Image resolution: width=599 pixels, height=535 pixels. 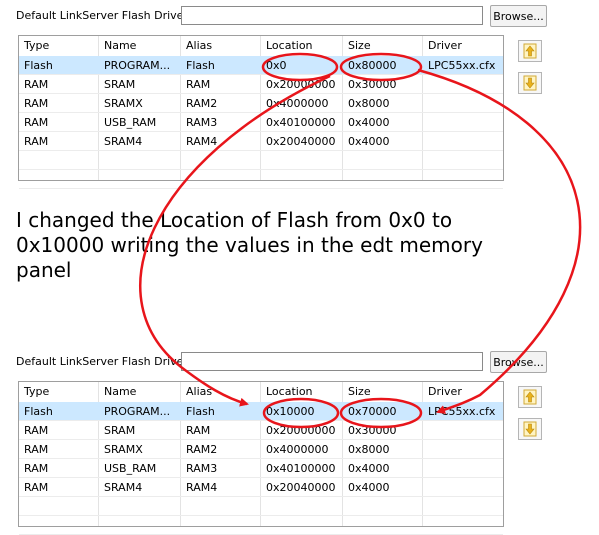 I want to click on cell-name: SRAMX, so click(x=123, y=449).